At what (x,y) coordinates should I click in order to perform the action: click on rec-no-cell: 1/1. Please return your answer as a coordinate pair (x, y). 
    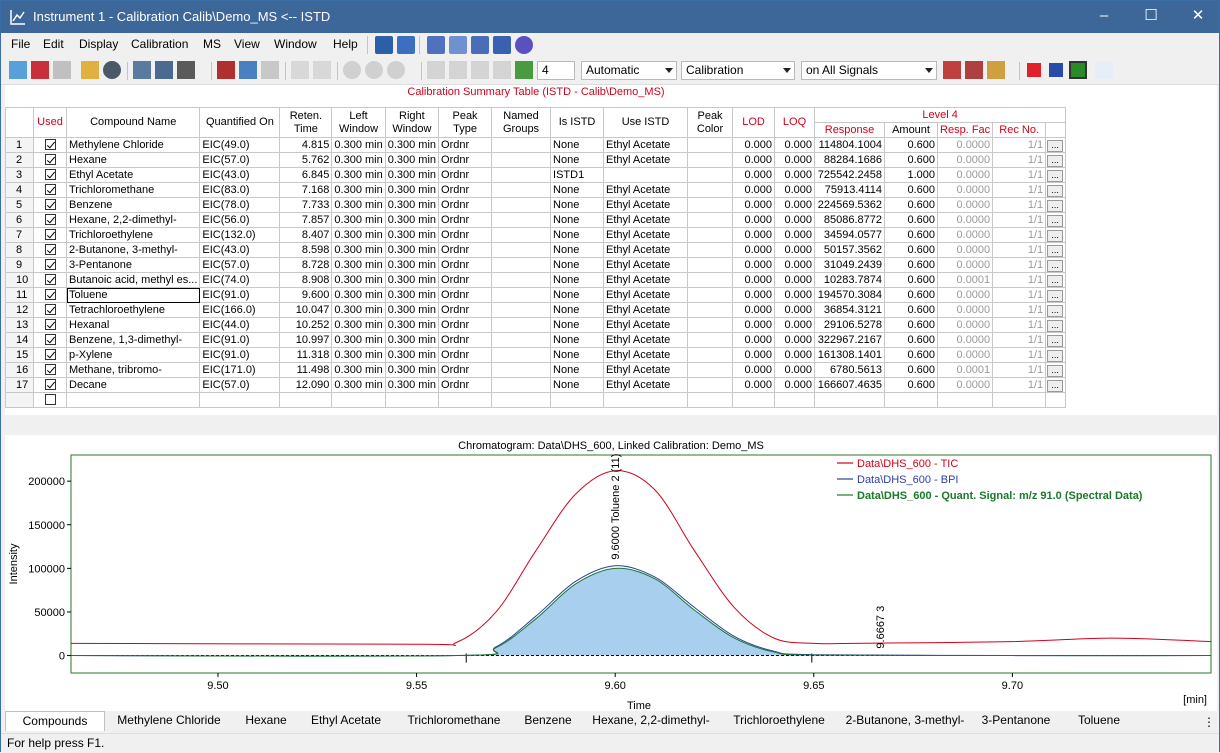
    Looking at the image, I should click on (1019, 175).